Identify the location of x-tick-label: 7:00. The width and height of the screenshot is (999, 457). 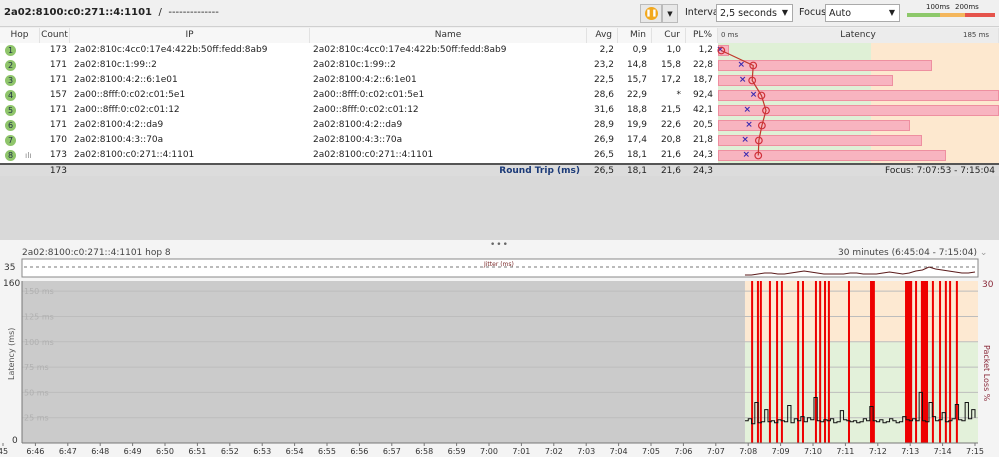
(489, 451).